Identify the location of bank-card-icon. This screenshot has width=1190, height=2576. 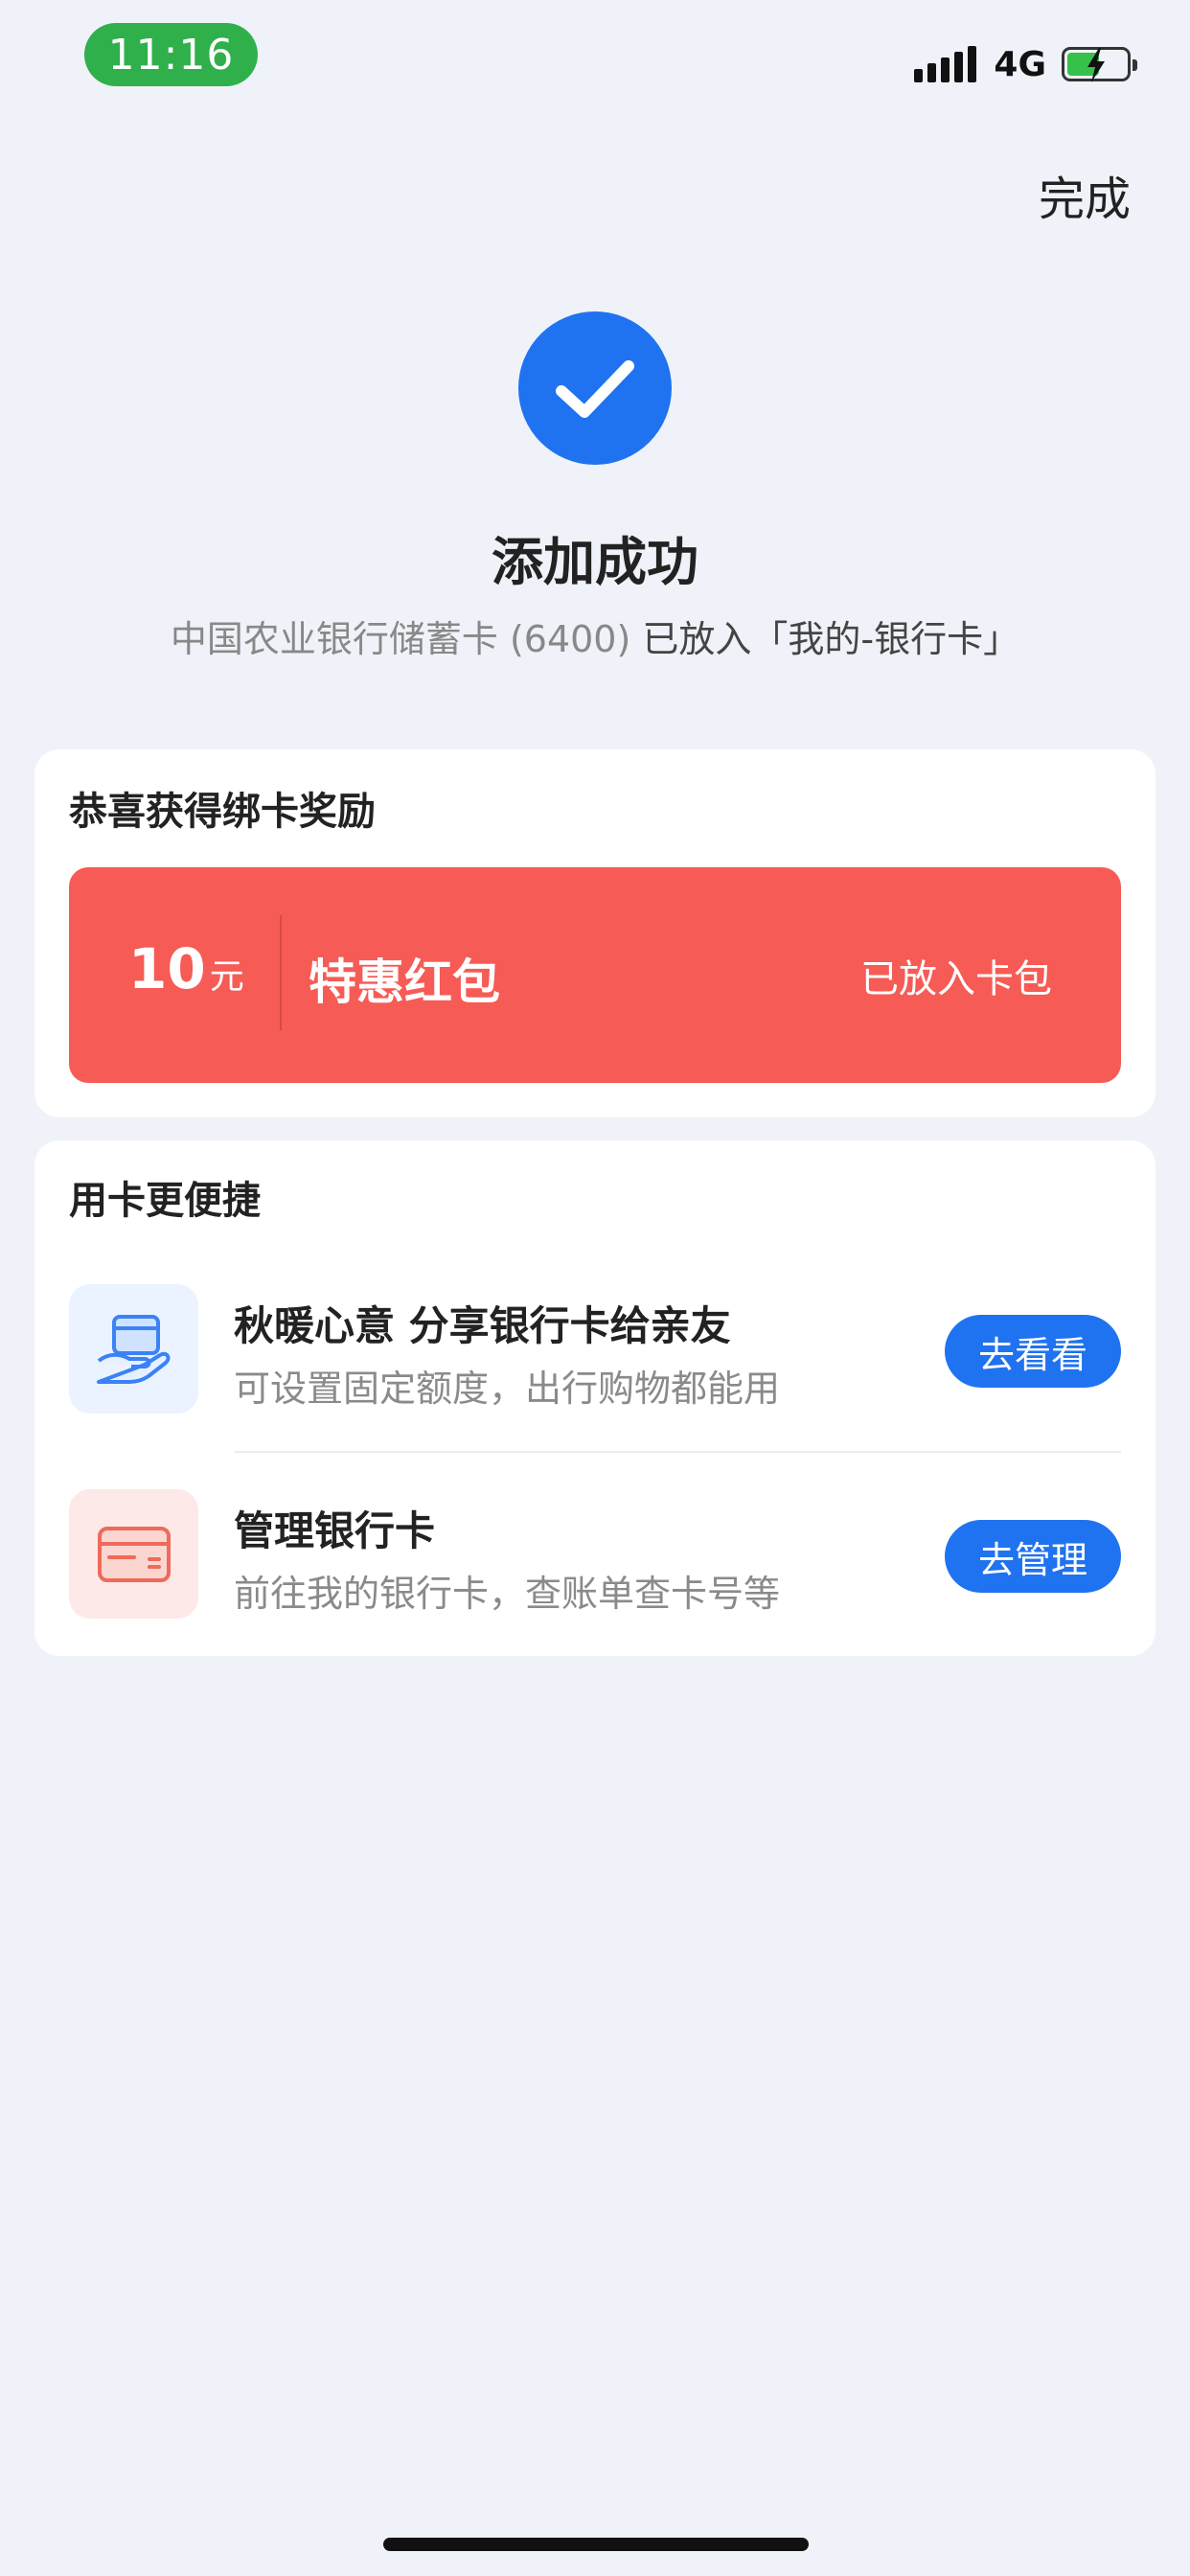
(133, 1554).